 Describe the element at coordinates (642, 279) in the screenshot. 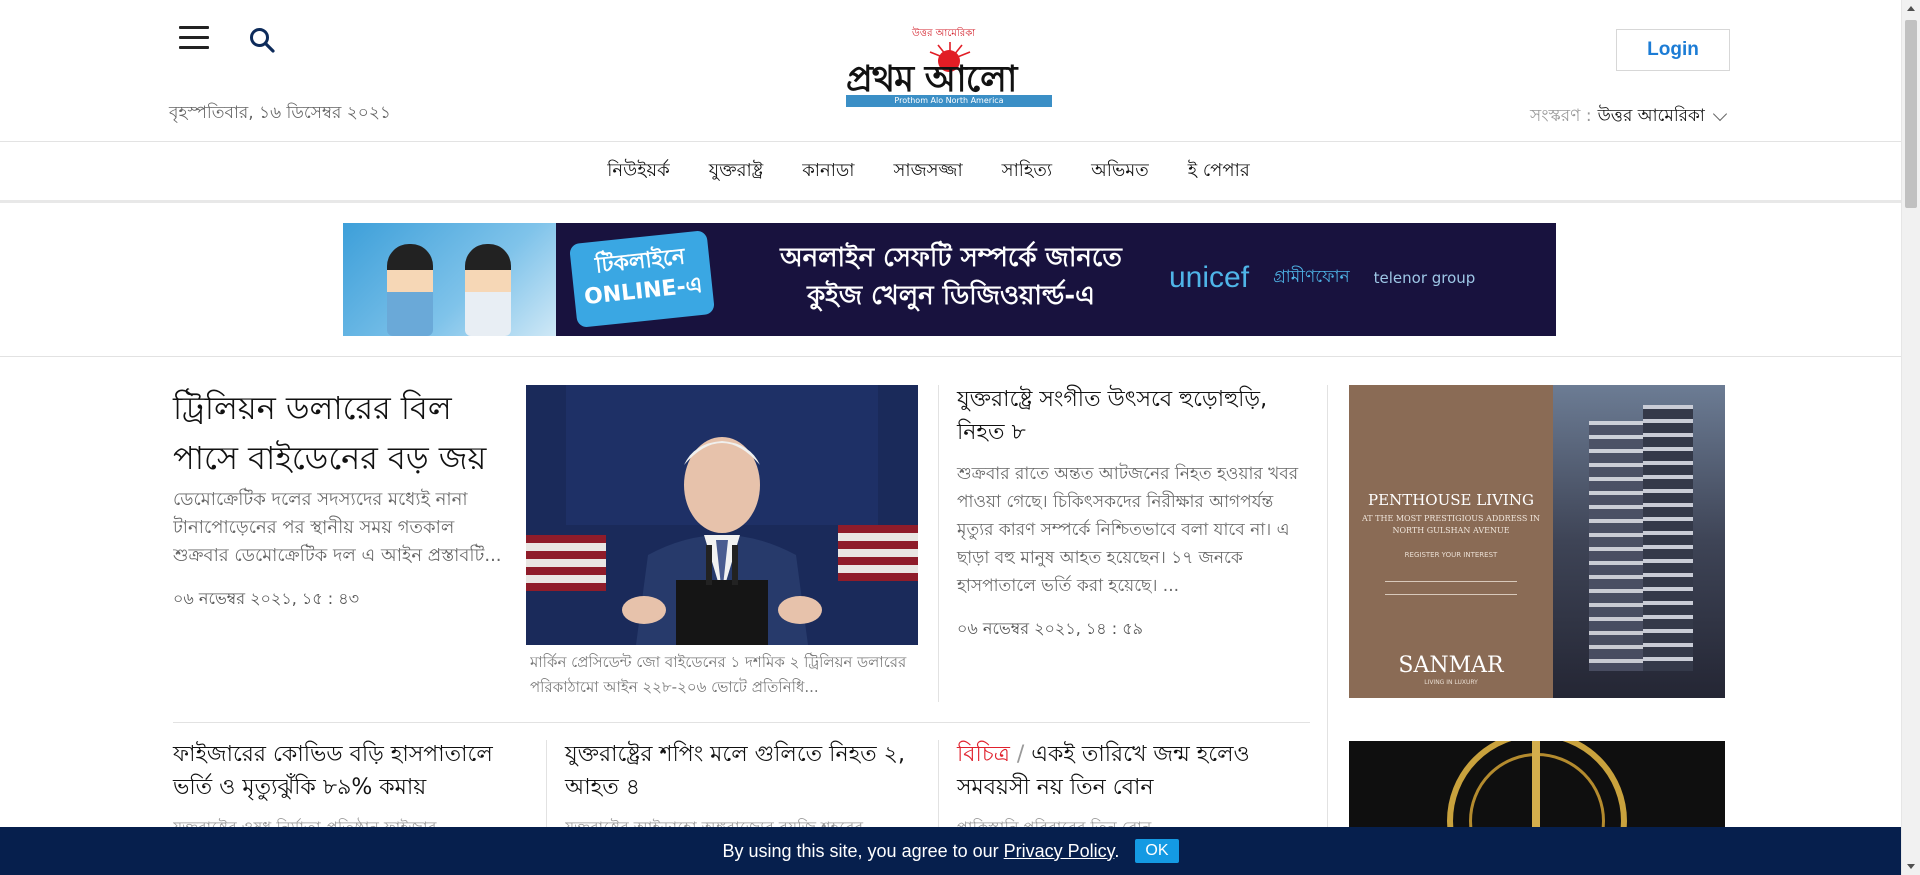

I see `banner-badge: টিকলাইনে ONLINE-এ` at that location.